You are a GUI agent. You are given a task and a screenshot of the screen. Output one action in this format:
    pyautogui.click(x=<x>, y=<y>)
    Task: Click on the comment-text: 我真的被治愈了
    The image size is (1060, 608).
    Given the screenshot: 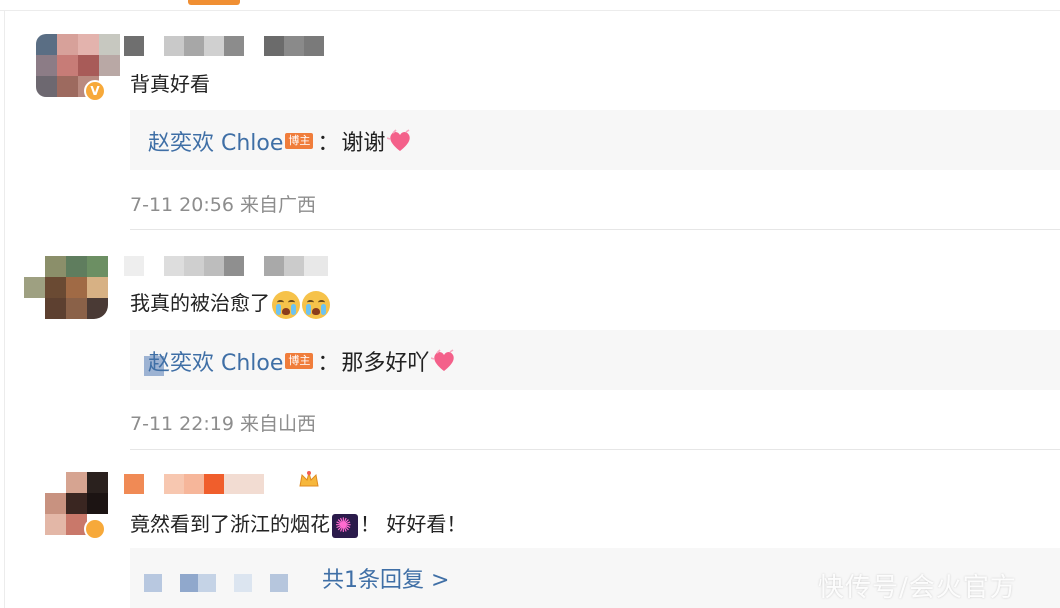 What is the action you would take?
    pyautogui.click(x=230, y=303)
    